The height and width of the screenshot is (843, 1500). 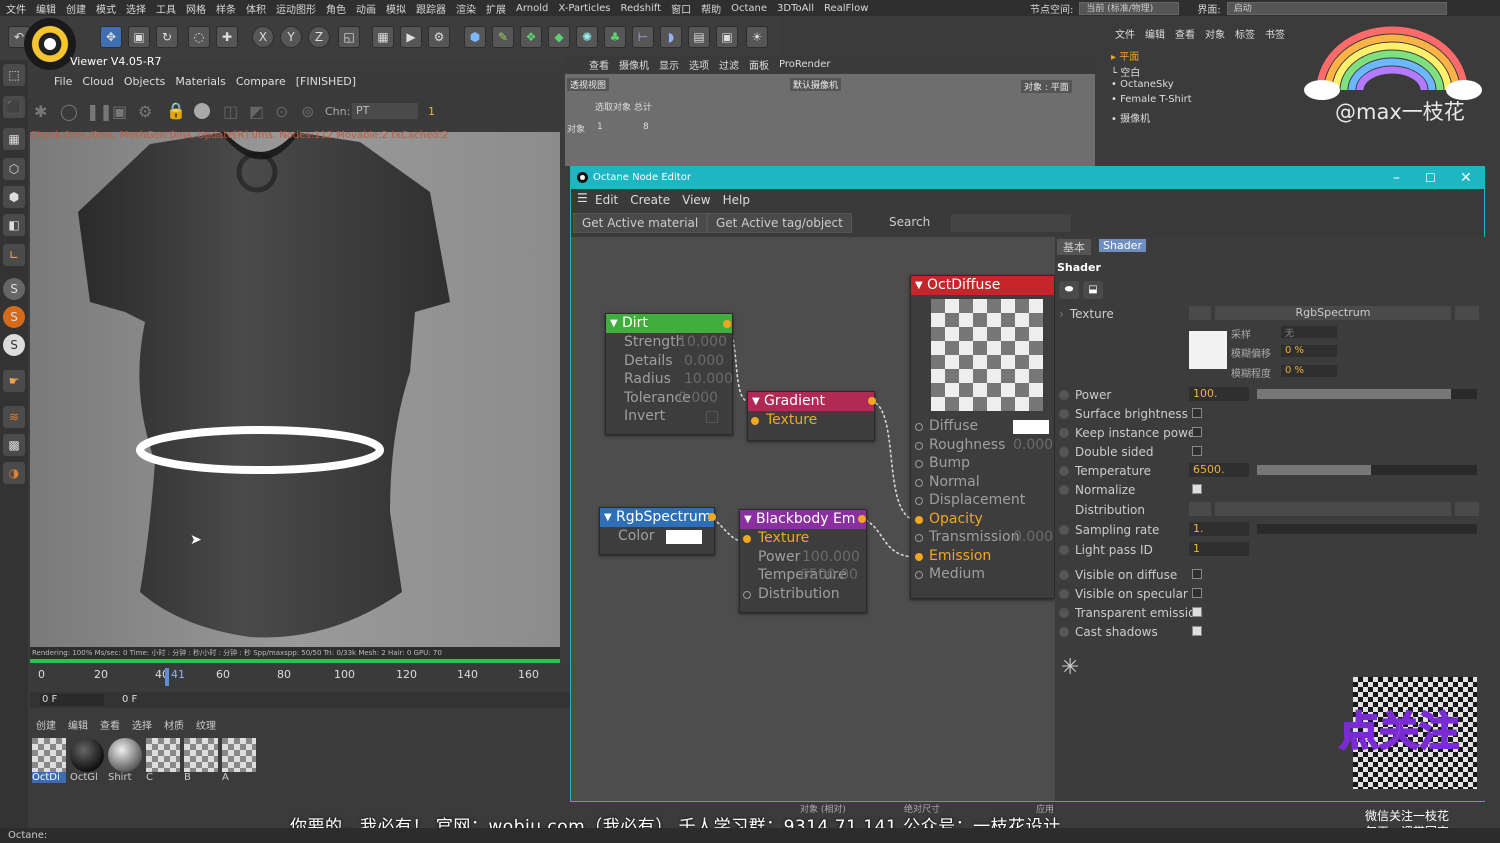 What do you see at coordinates (1309, 332) in the screenshot?
I see `sample-value: 无` at bounding box center [1309, 332].